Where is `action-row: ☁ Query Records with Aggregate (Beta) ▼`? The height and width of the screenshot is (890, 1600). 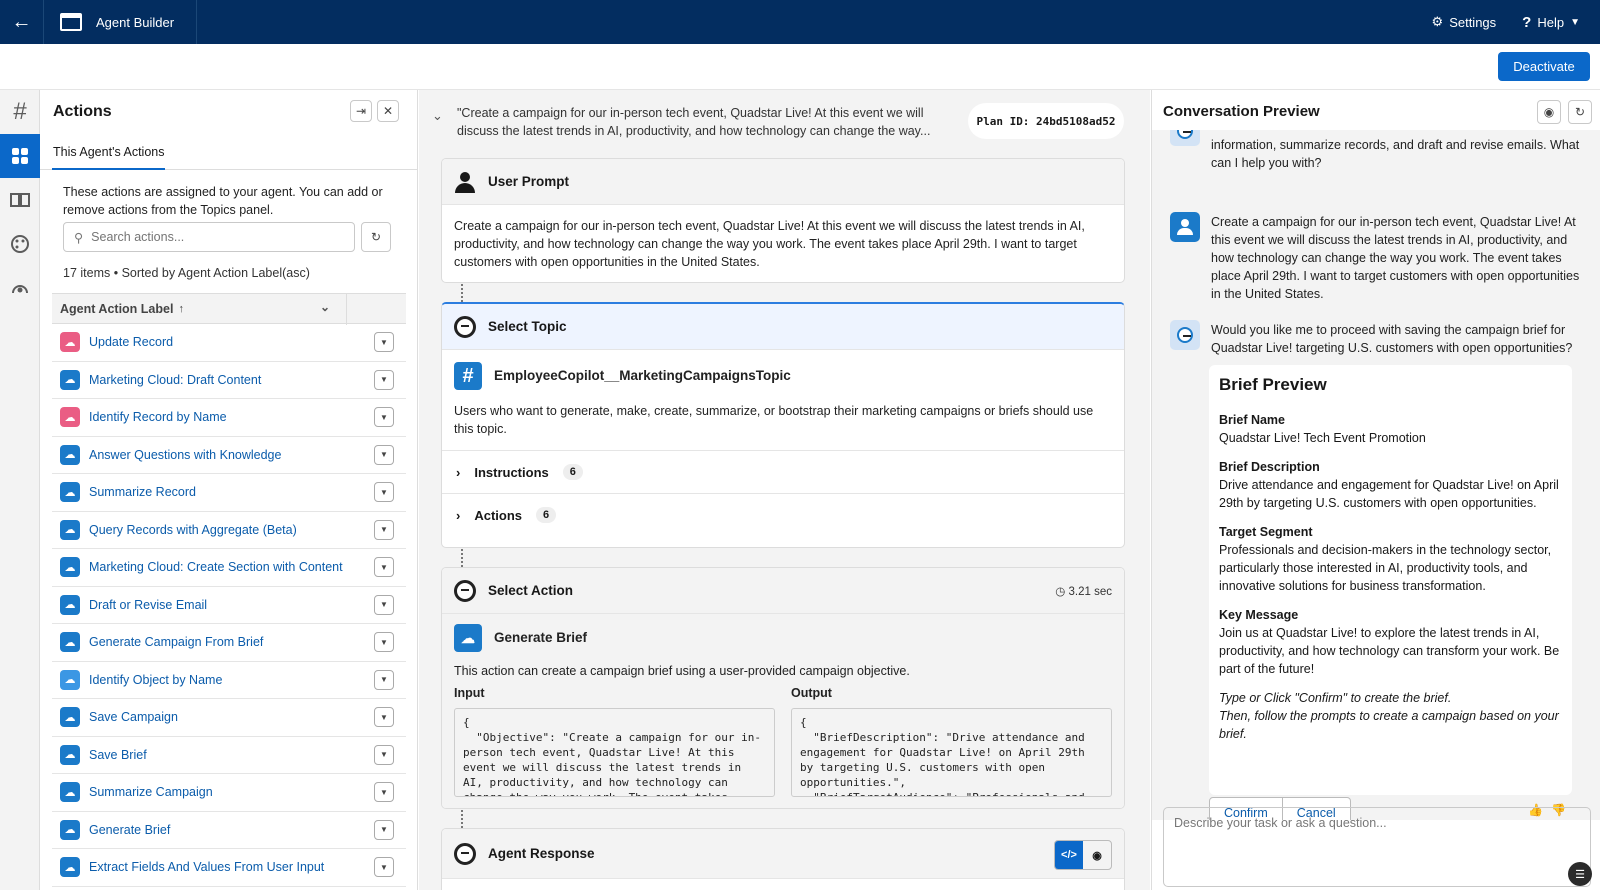
action-row: ☁ Query Records with Aggregate (Beta) ▼ is located at coordinates (229, 530).